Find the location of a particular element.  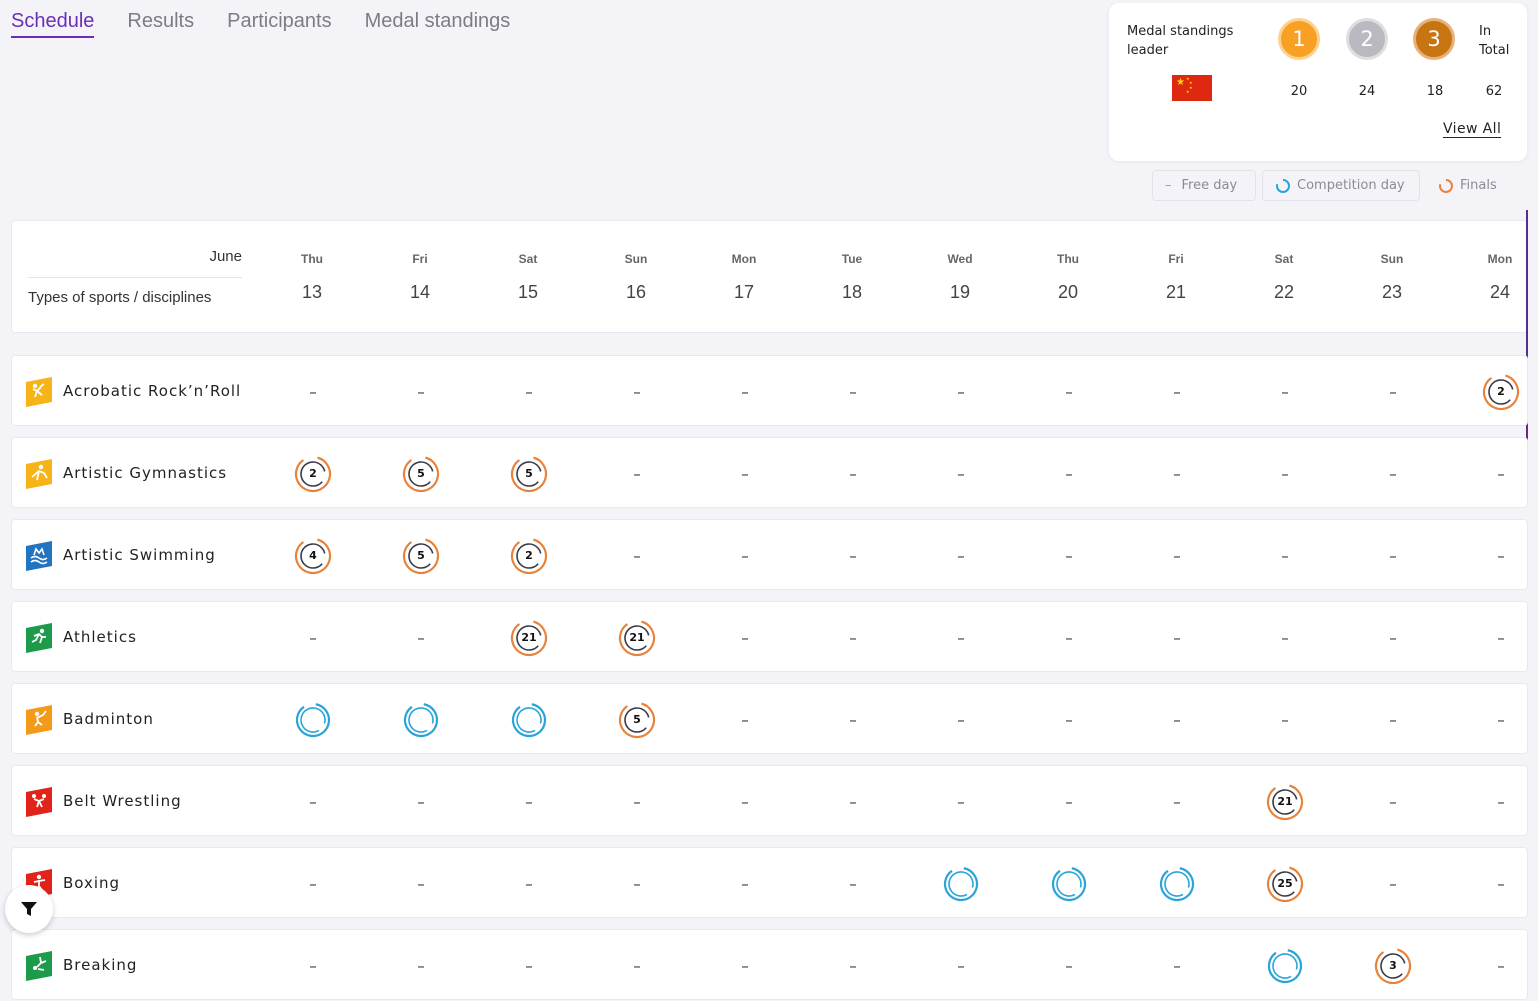

finals-marker: 3 is located at coordinates (1393, 966).